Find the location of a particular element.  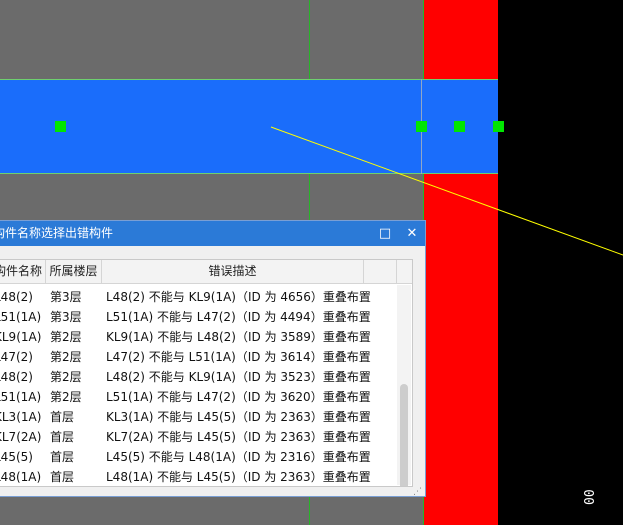

maximize-icon: □ is located at coordinates (385, 233).